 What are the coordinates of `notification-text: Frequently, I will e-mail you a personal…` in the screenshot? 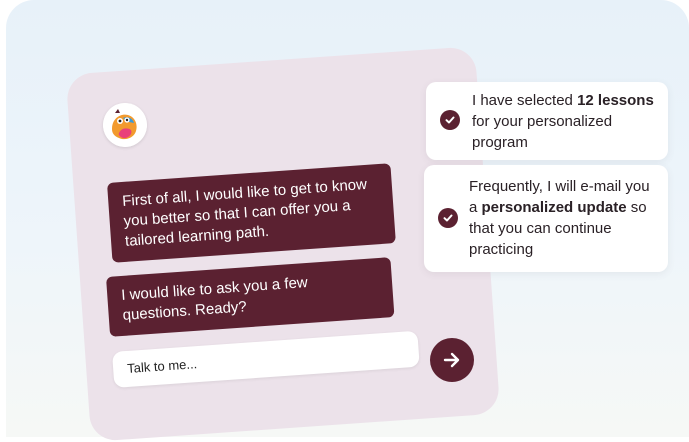 It's located at (559, 218).